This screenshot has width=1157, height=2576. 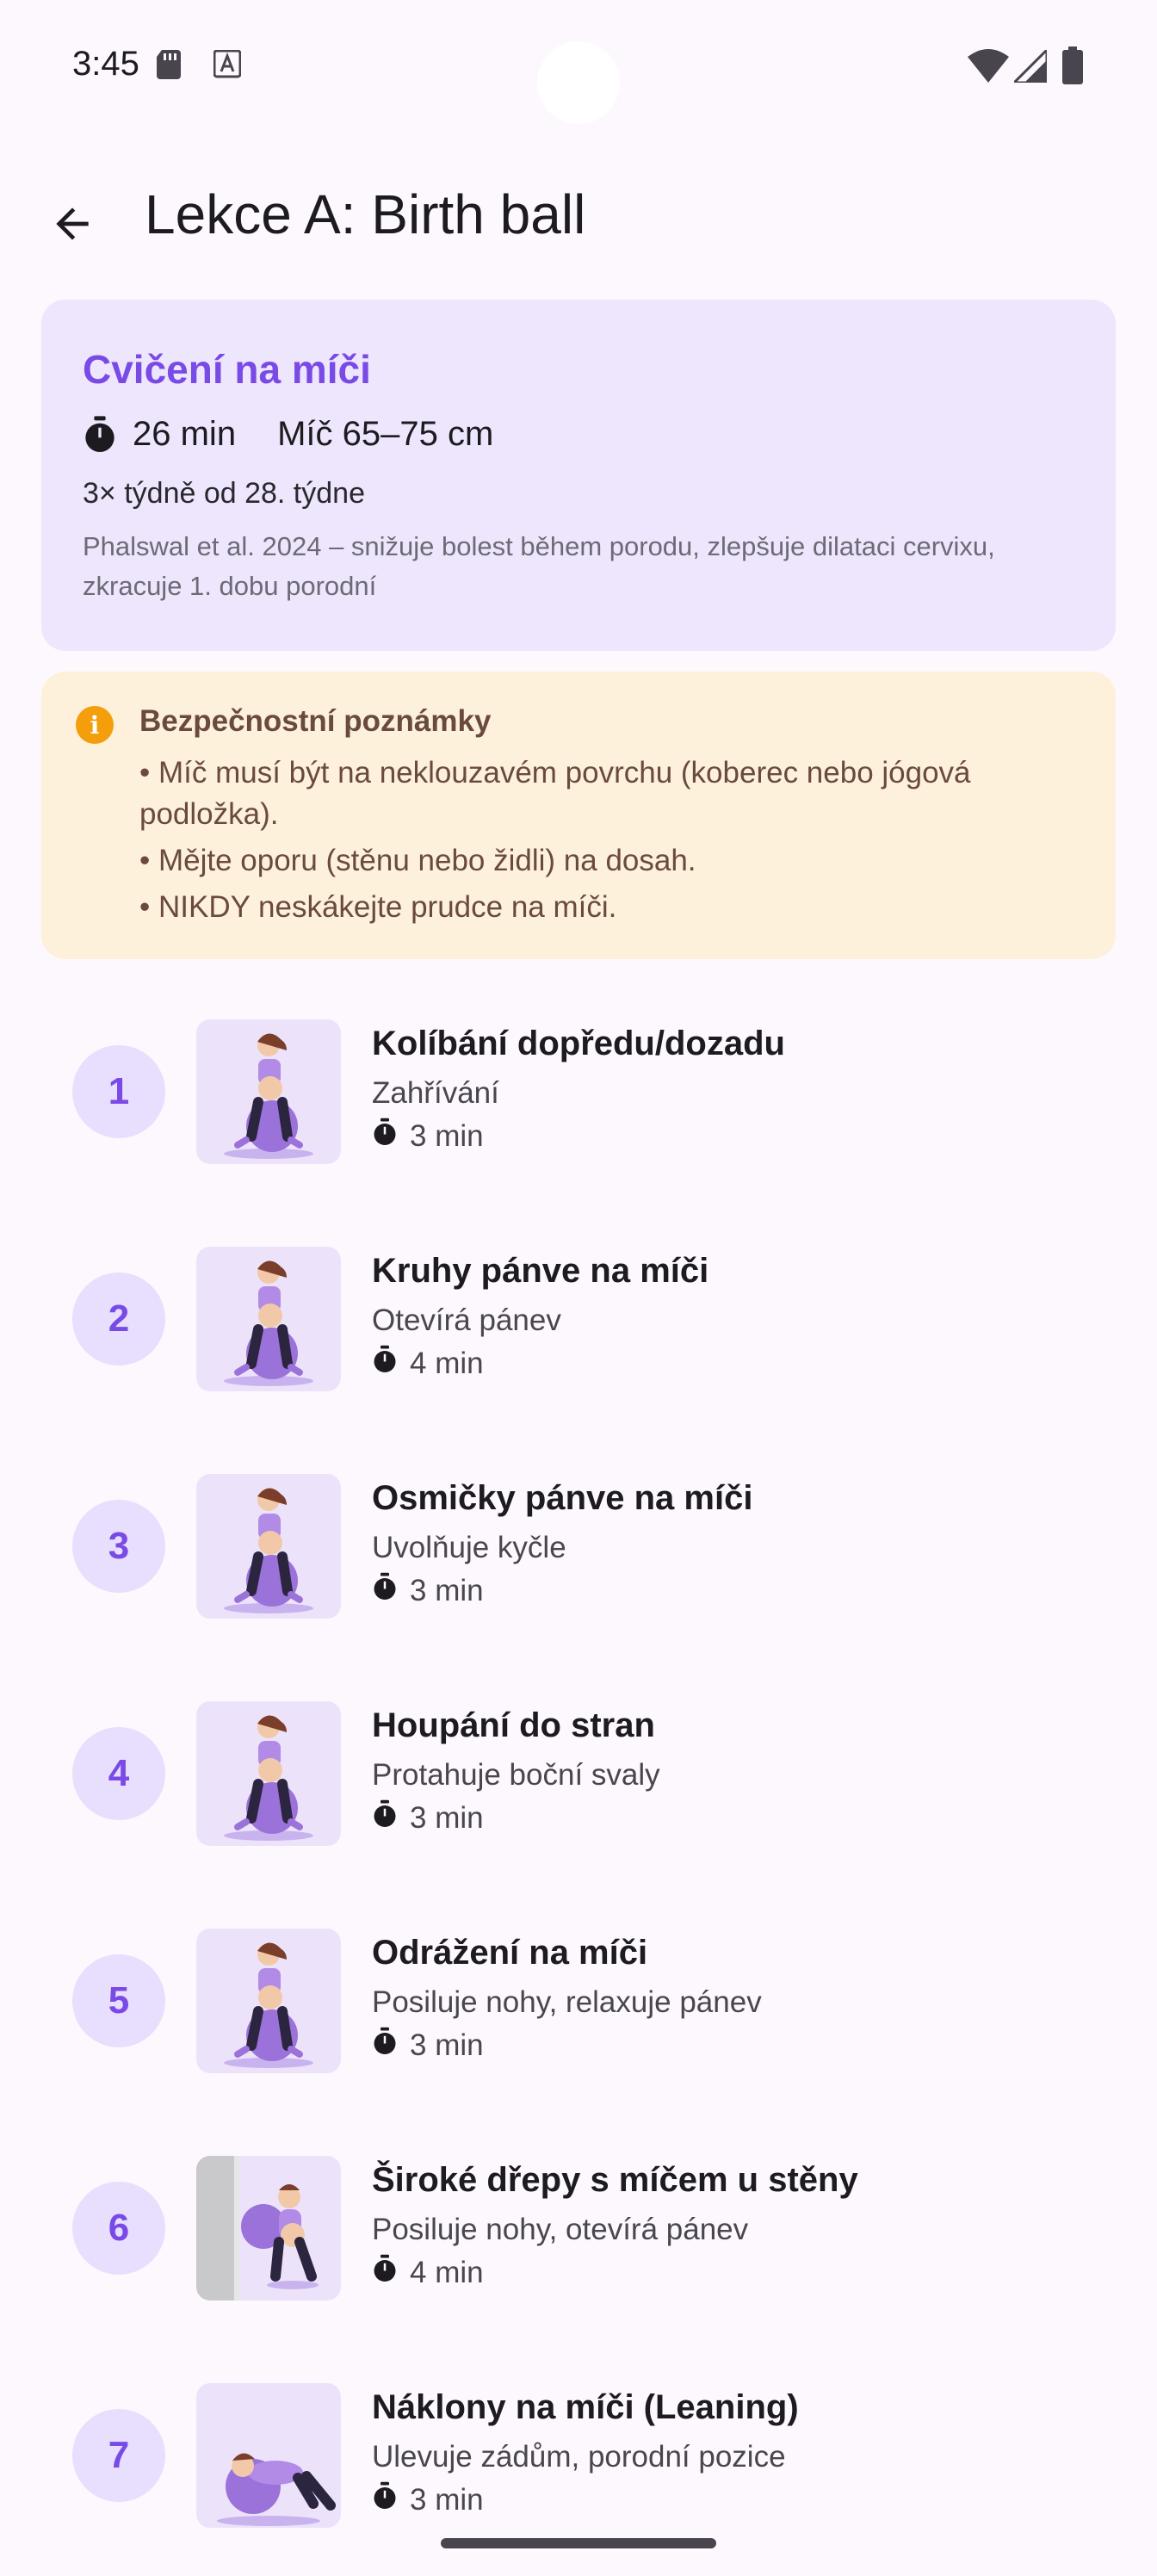 I want to click on exercise-description: Otevírá pánev, so click(x=467, y=1320).